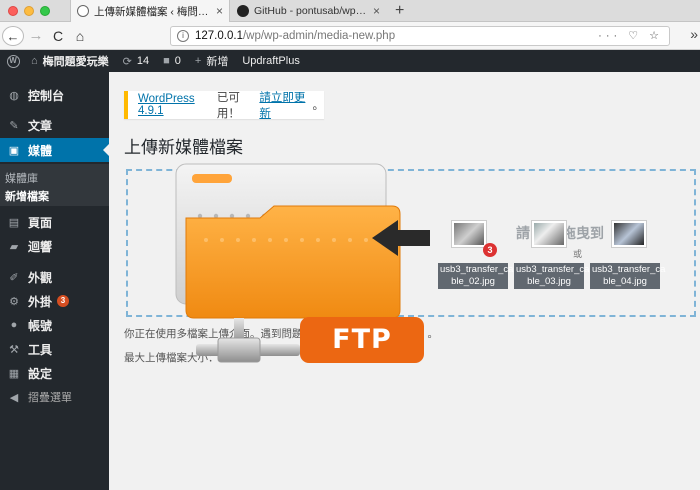  What do you see at coordinates (54, 349) in the screenshot?
I see `sidebar-item-tools: ⚒ 工具` at bounding box center [54, 349].